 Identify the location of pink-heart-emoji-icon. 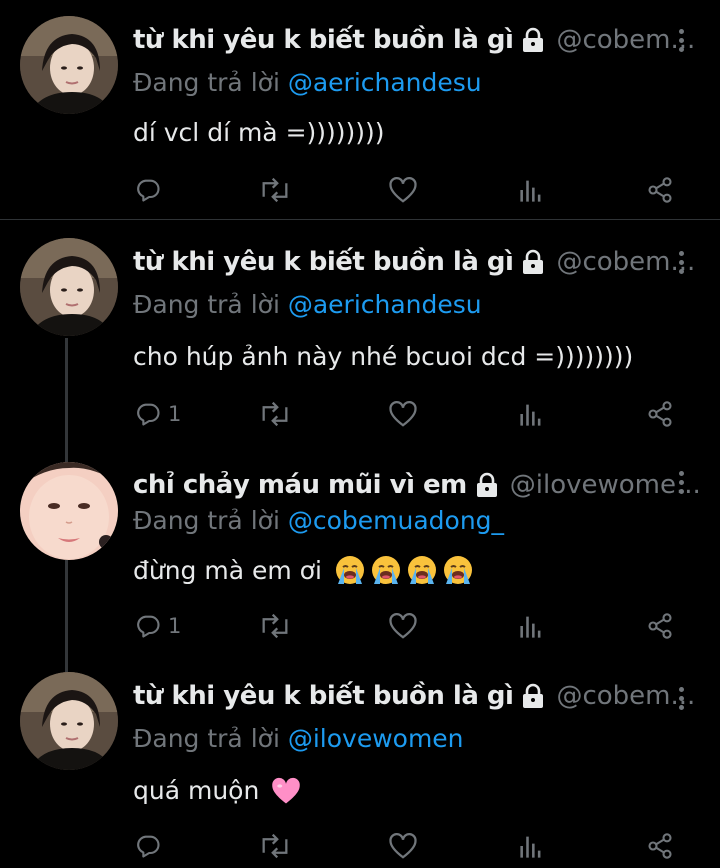
(286, 791).